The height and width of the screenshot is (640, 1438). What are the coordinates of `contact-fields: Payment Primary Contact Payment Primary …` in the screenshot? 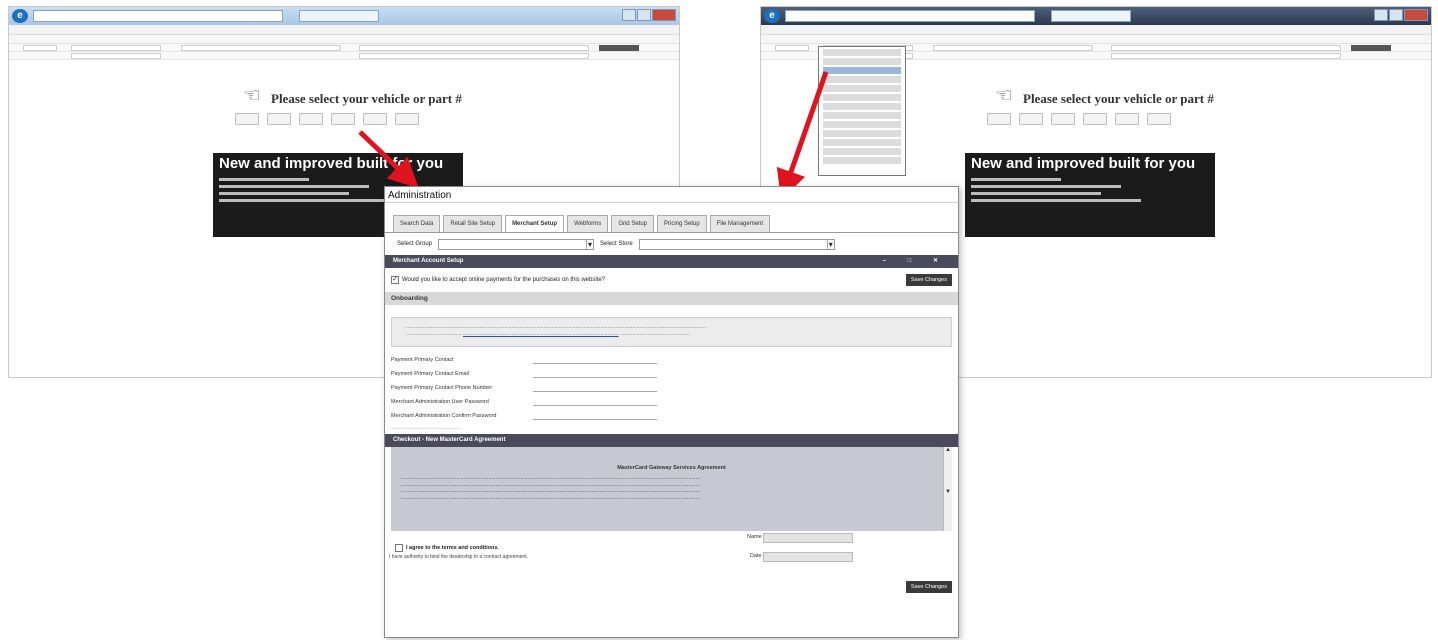 It's located at (671, 385).